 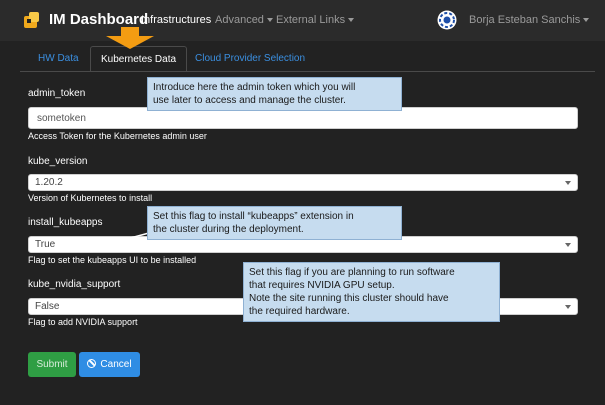 I want to click on callout-line: the required hardware., so click(x=299, y=311).